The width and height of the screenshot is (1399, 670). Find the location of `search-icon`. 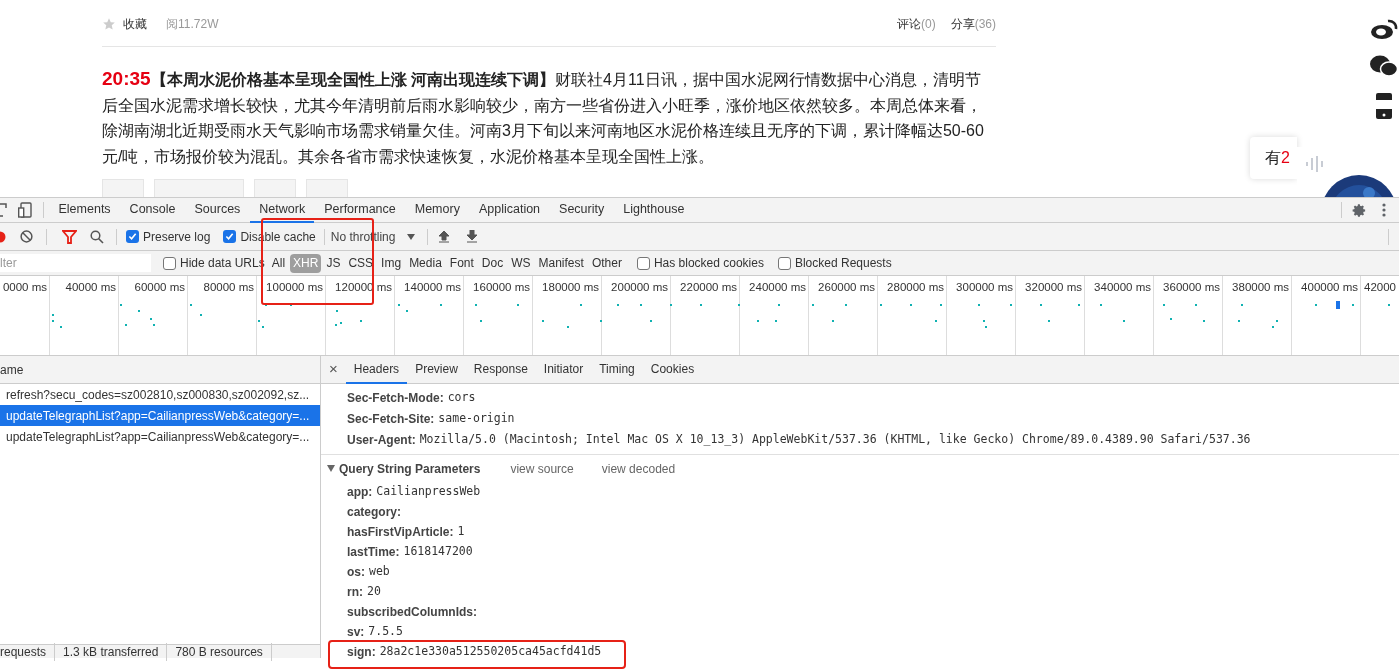

search-icon is located at coordinates (97, 236).